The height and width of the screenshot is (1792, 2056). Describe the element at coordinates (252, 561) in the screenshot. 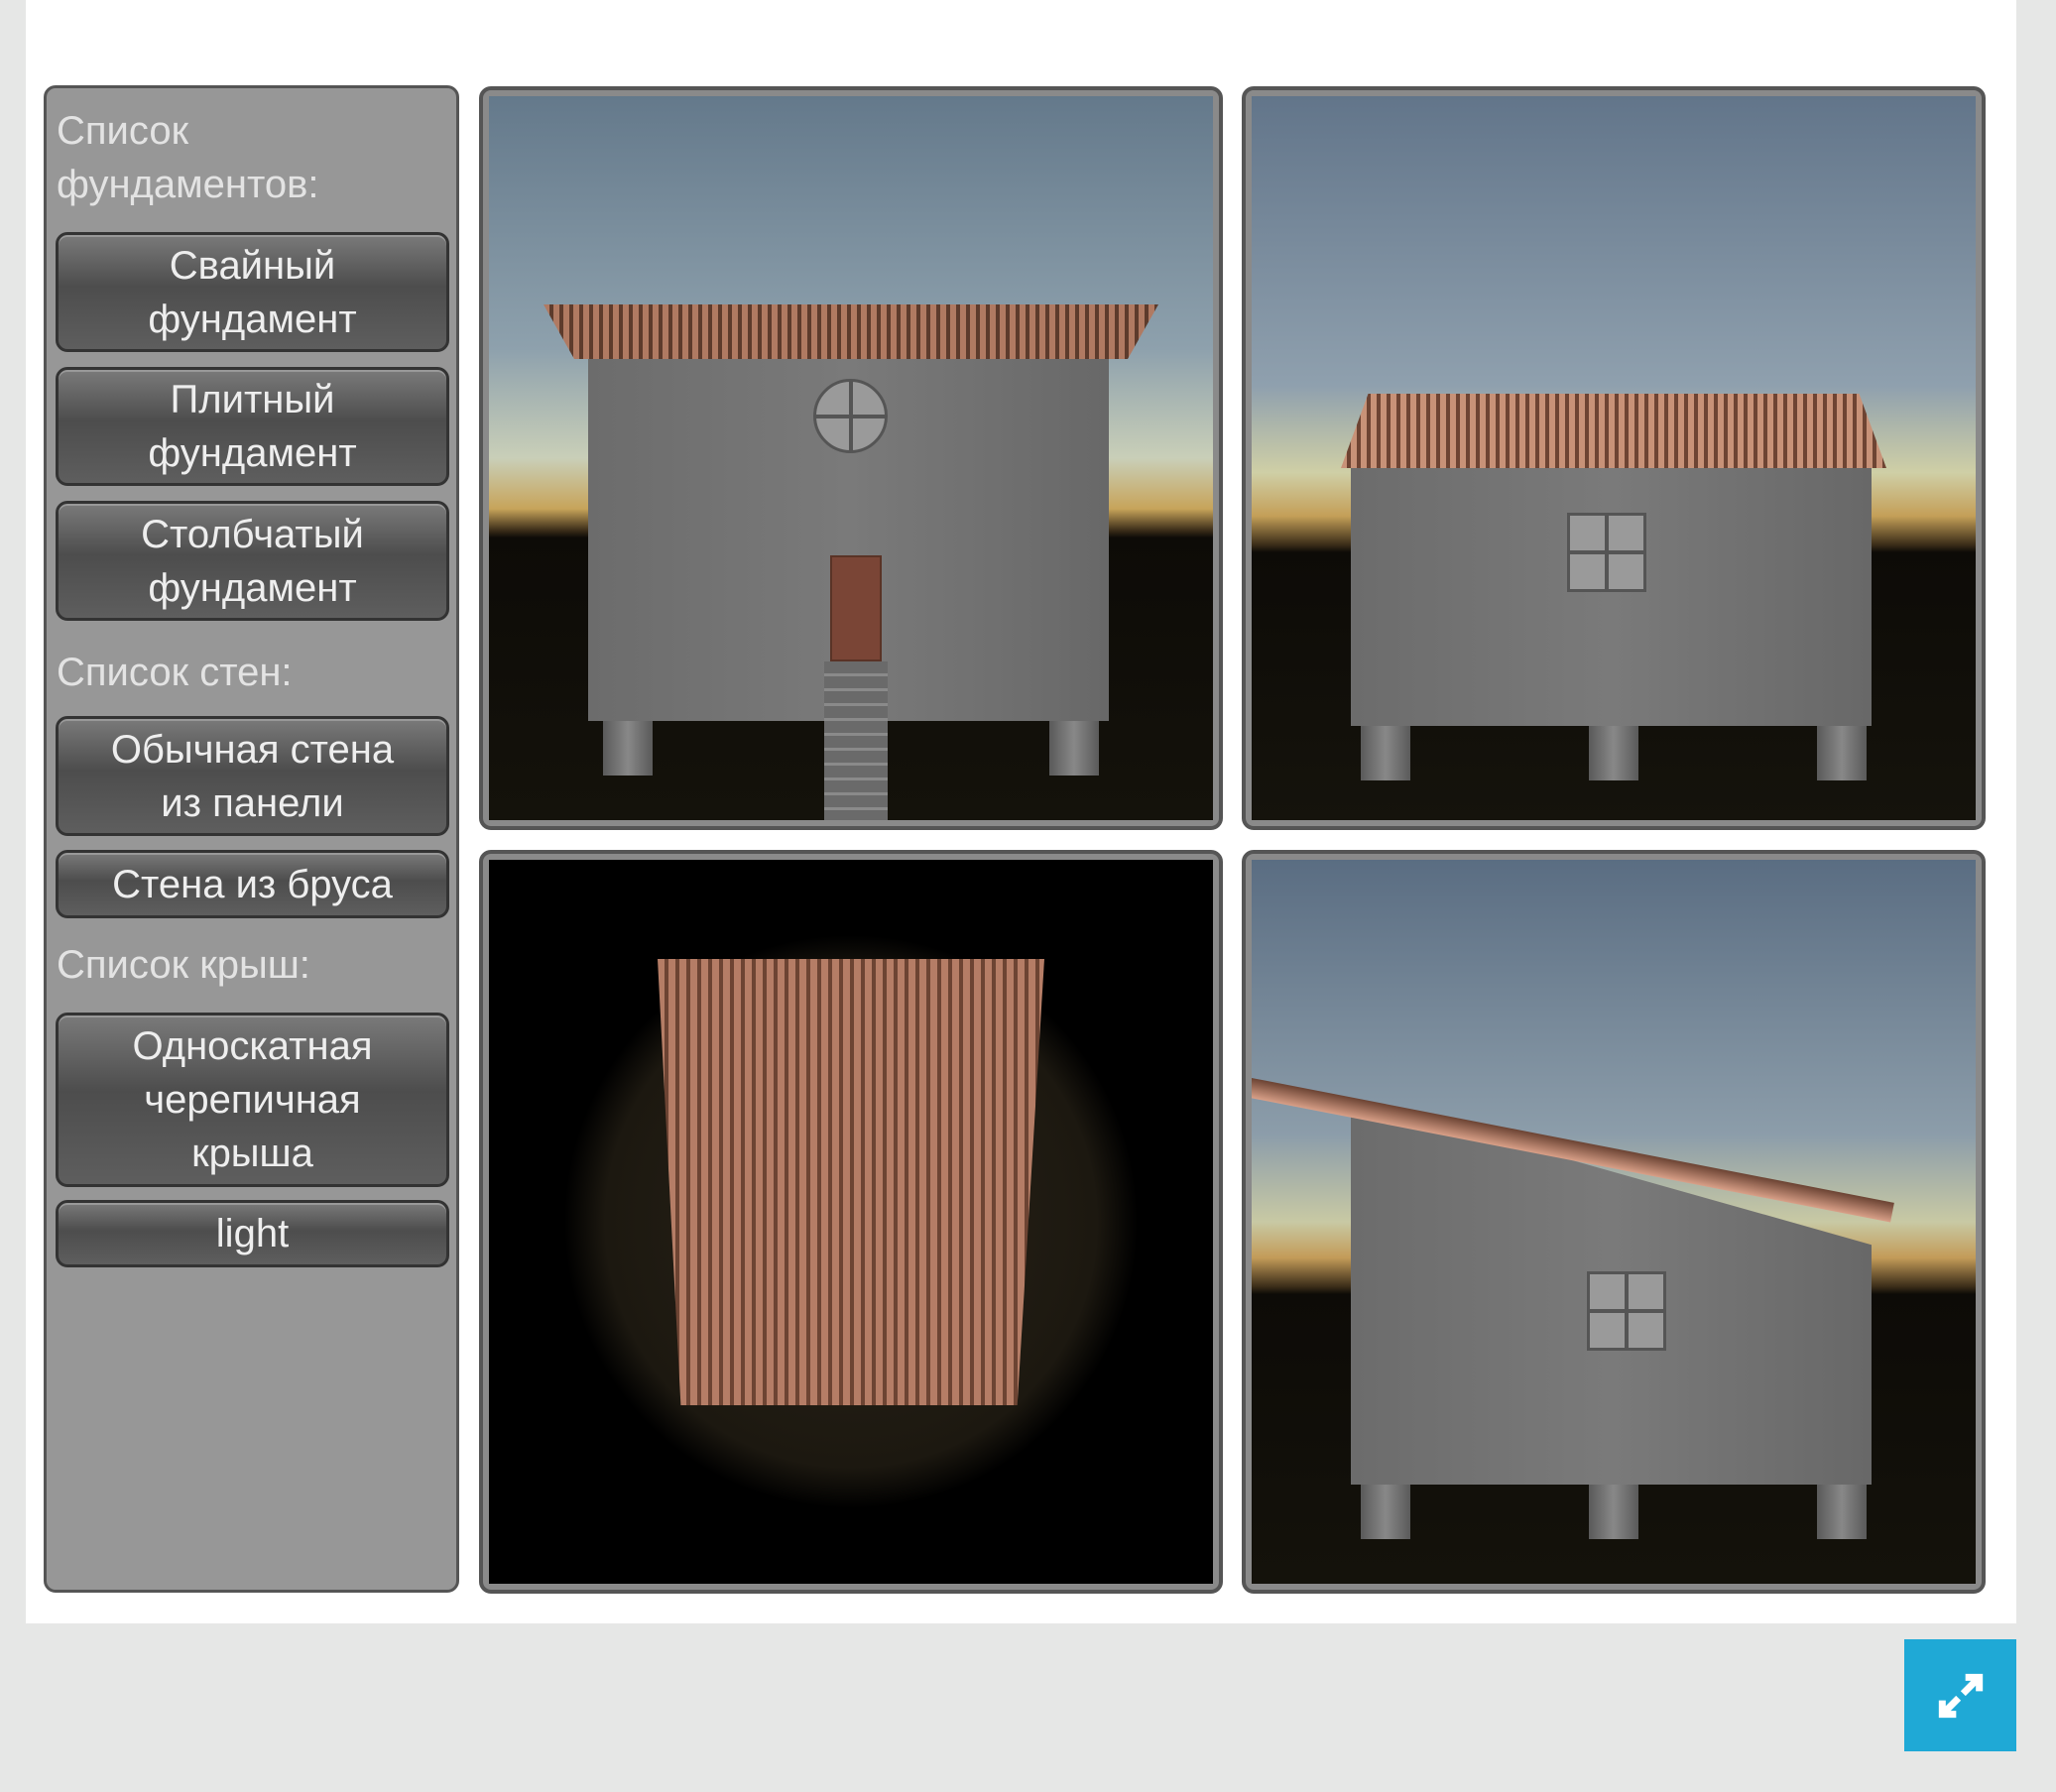

I see `column-foundation-button: Столбчатый фундамент` at that location.